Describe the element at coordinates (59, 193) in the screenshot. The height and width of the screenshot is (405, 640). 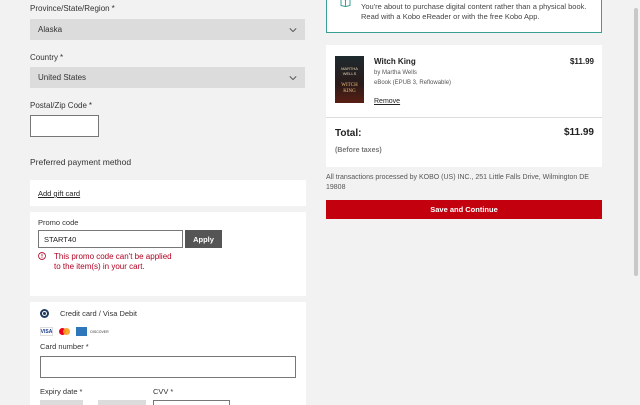
I see `add-gift-card-link: Add gift card` at that location.